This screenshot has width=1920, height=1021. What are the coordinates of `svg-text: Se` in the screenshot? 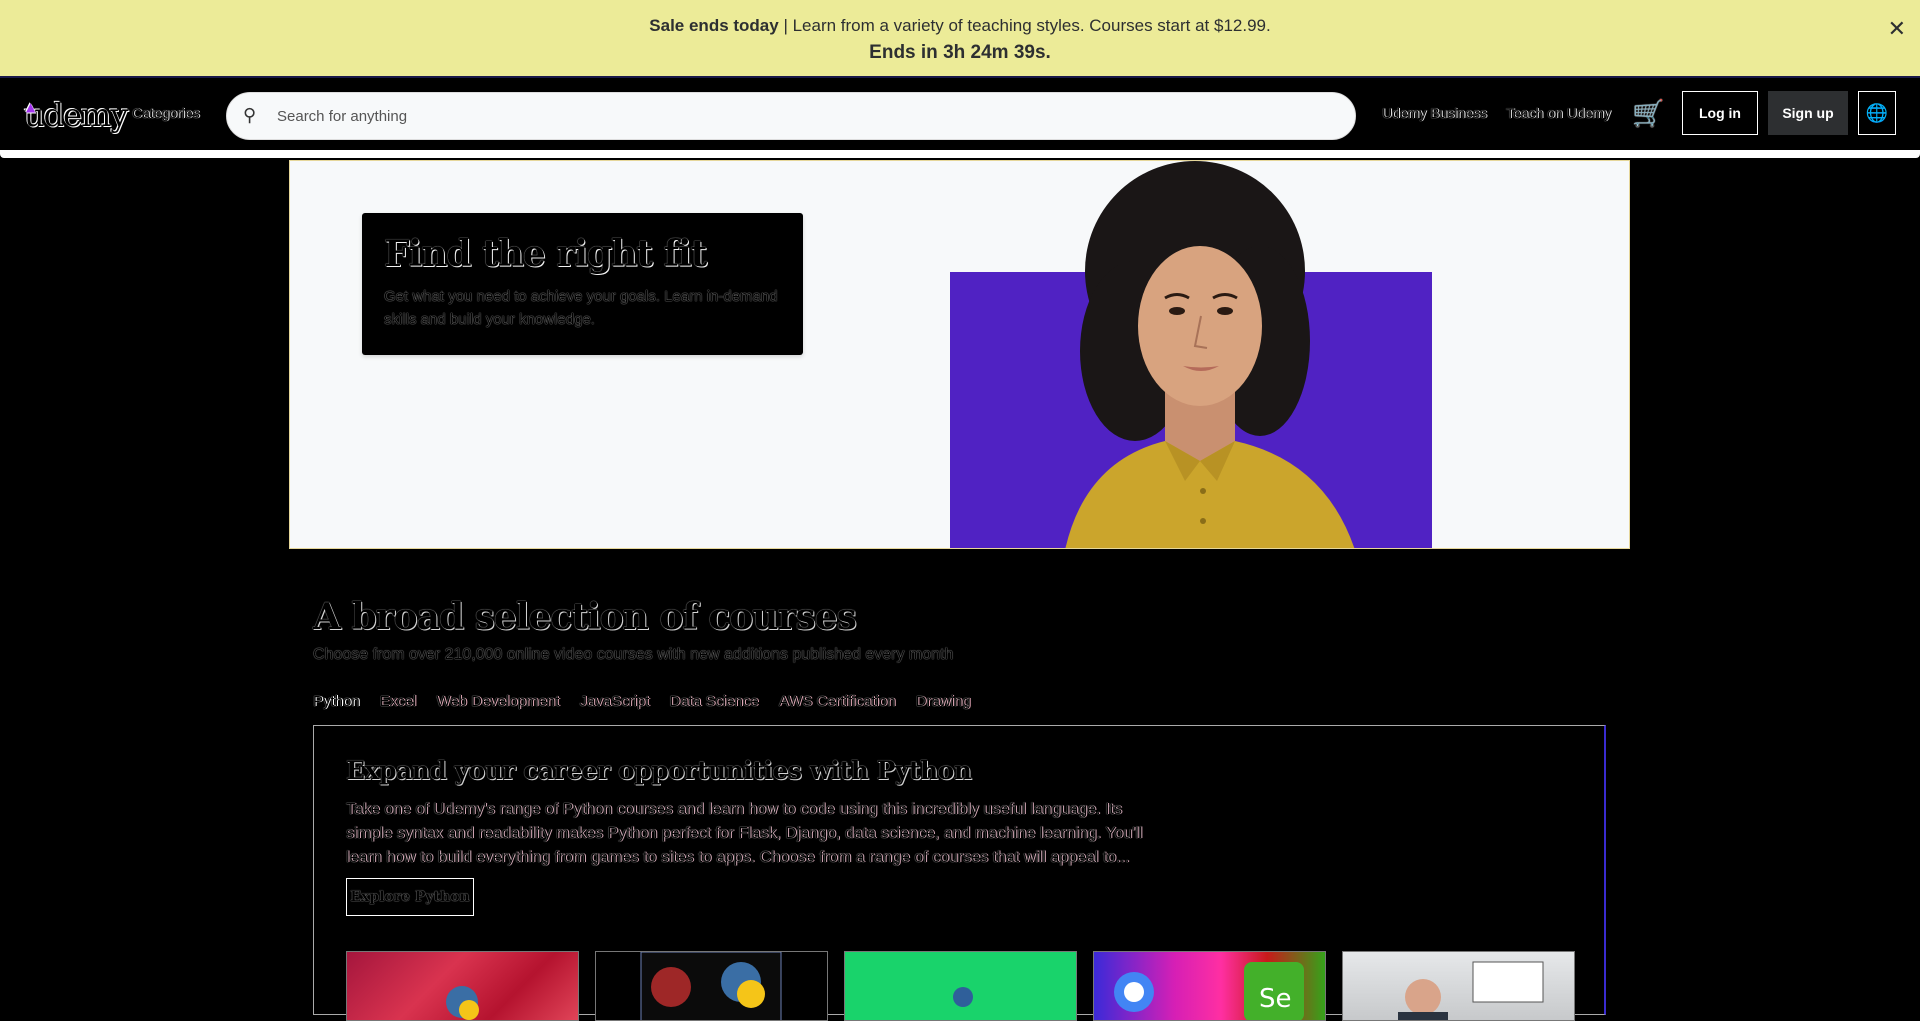 It's located at (1275, 999).